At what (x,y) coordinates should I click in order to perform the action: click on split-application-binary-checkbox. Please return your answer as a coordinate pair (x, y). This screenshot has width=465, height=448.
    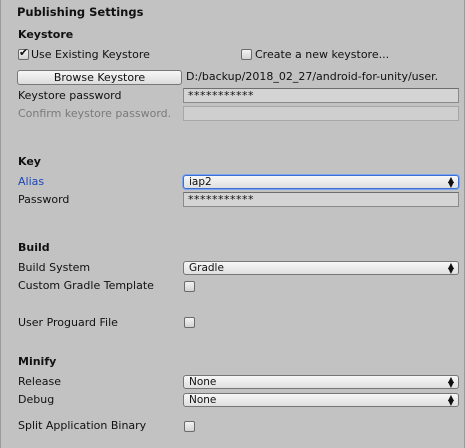
    Looking at the image, I should click on (189, 426).